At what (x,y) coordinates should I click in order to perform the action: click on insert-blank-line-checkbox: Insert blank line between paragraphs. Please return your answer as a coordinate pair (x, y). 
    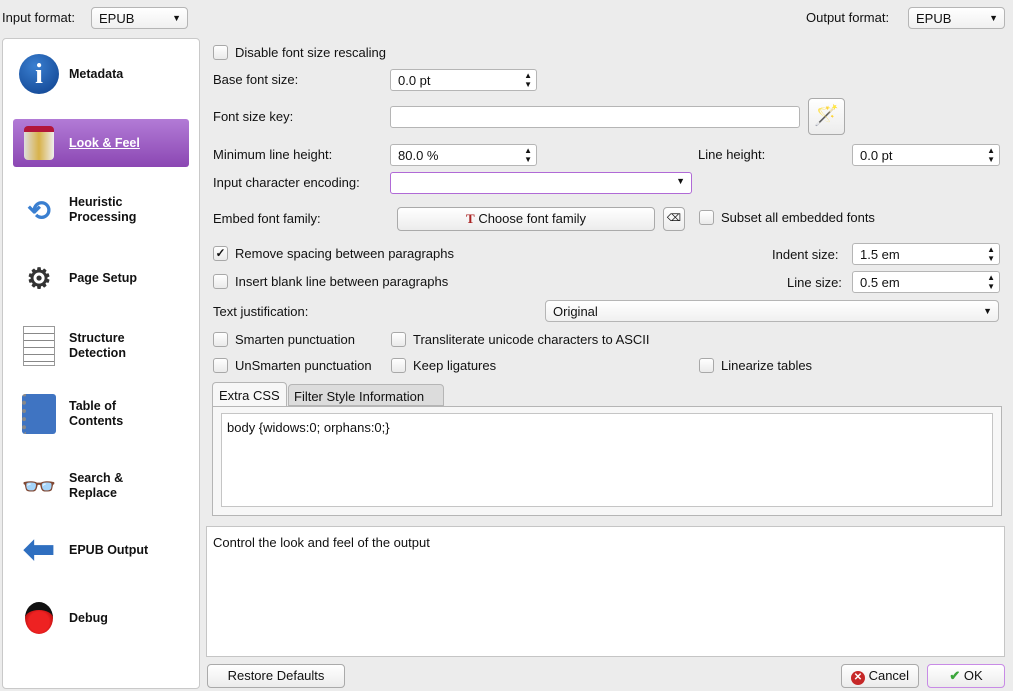
    Looking at the image, I should click on (330, 281).